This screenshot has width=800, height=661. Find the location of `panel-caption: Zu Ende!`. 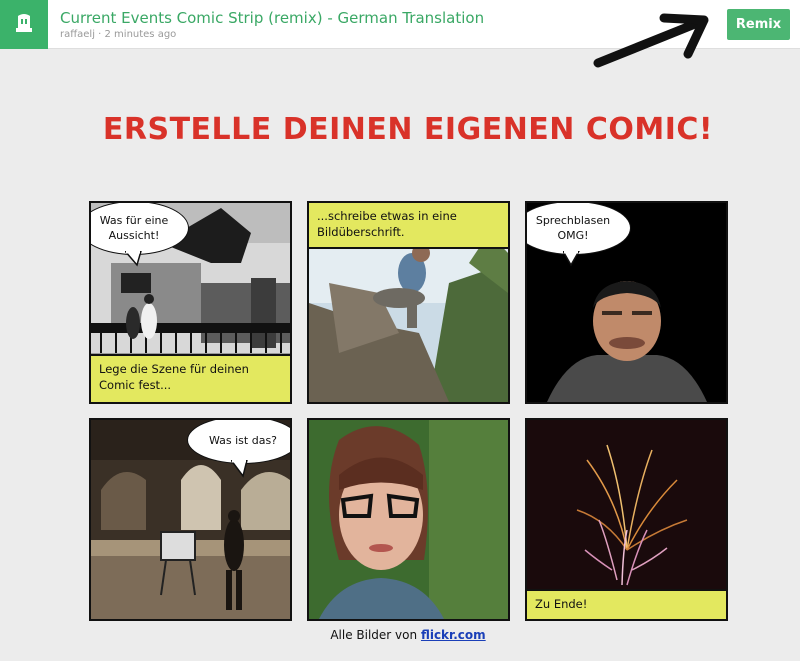

panel-caption: Zu Ende! is located at coordinates (626, 604).